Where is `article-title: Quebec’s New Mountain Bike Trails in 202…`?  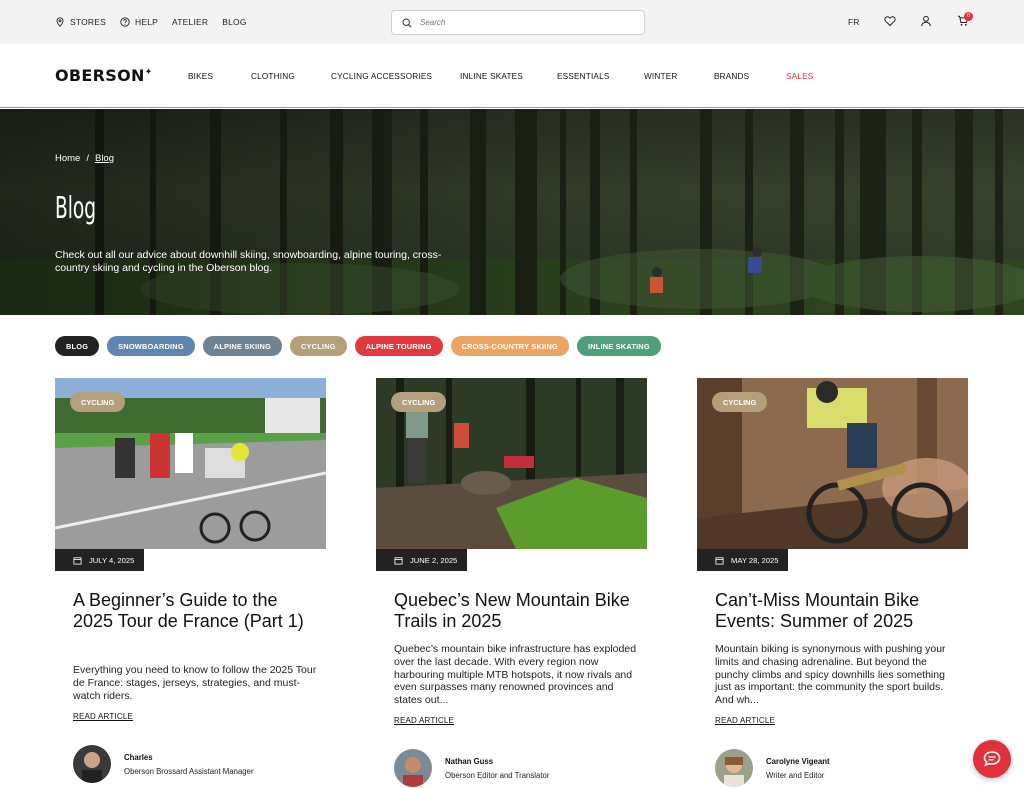 article-title: Quebec’s New Mountain Bike Trails in 202… is located at coordinates (516, 611).